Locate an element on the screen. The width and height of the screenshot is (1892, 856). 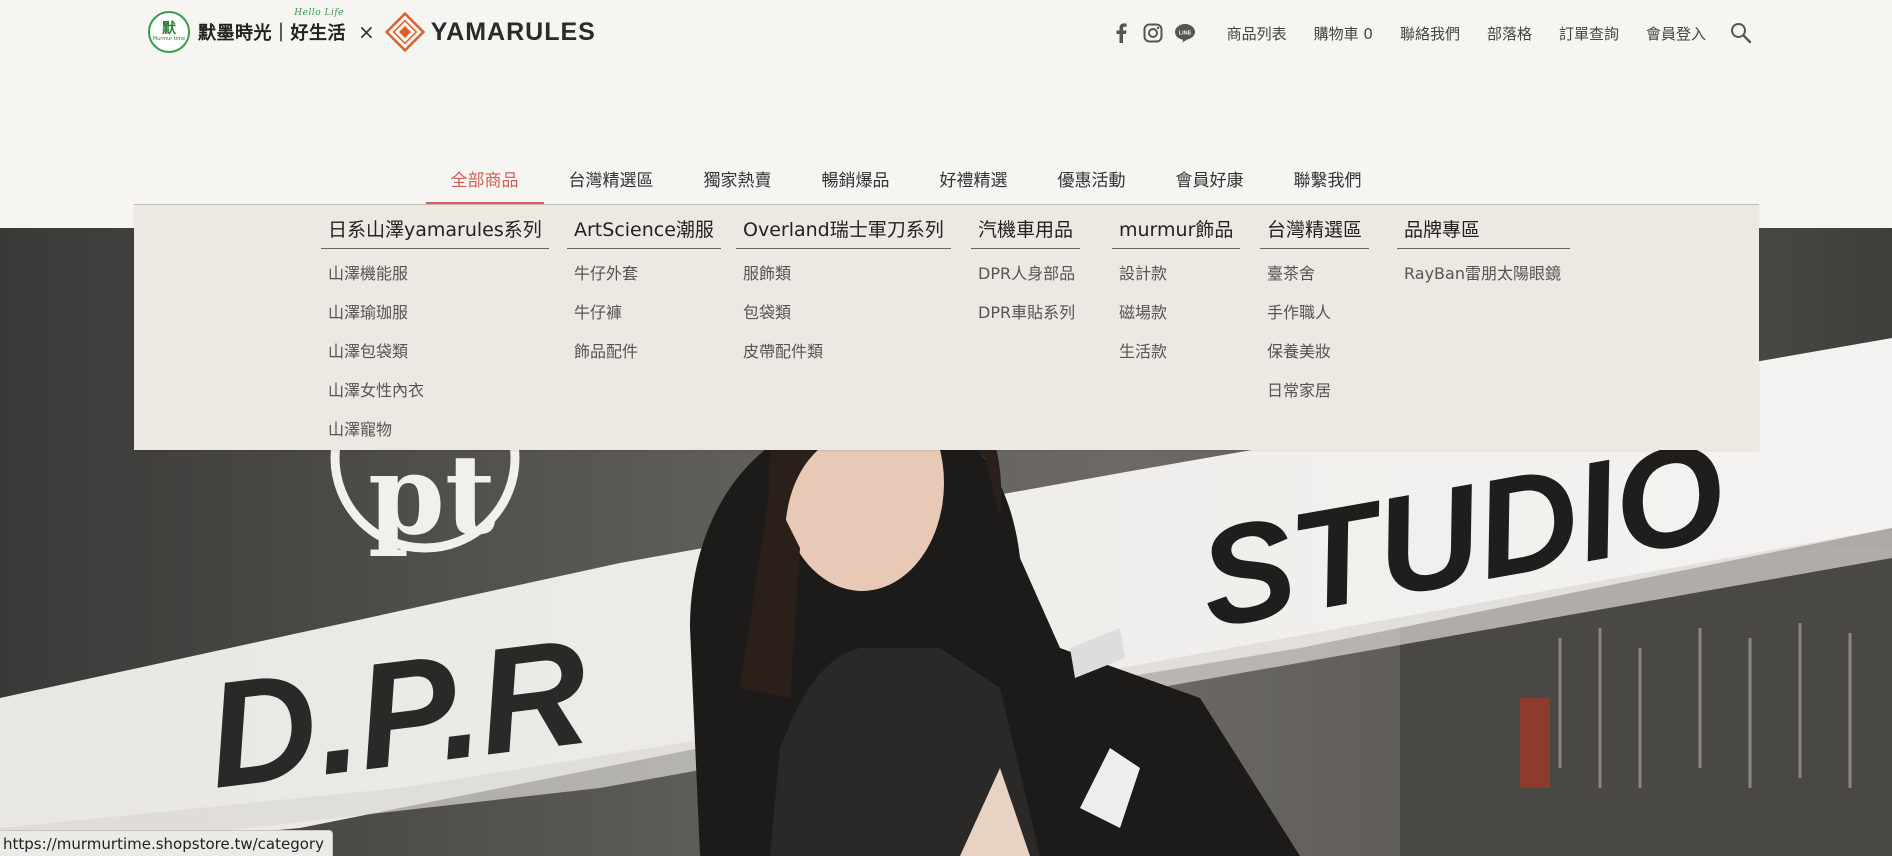
subcategory-link: 山澤寵物 is located at coordinates (435, 429).